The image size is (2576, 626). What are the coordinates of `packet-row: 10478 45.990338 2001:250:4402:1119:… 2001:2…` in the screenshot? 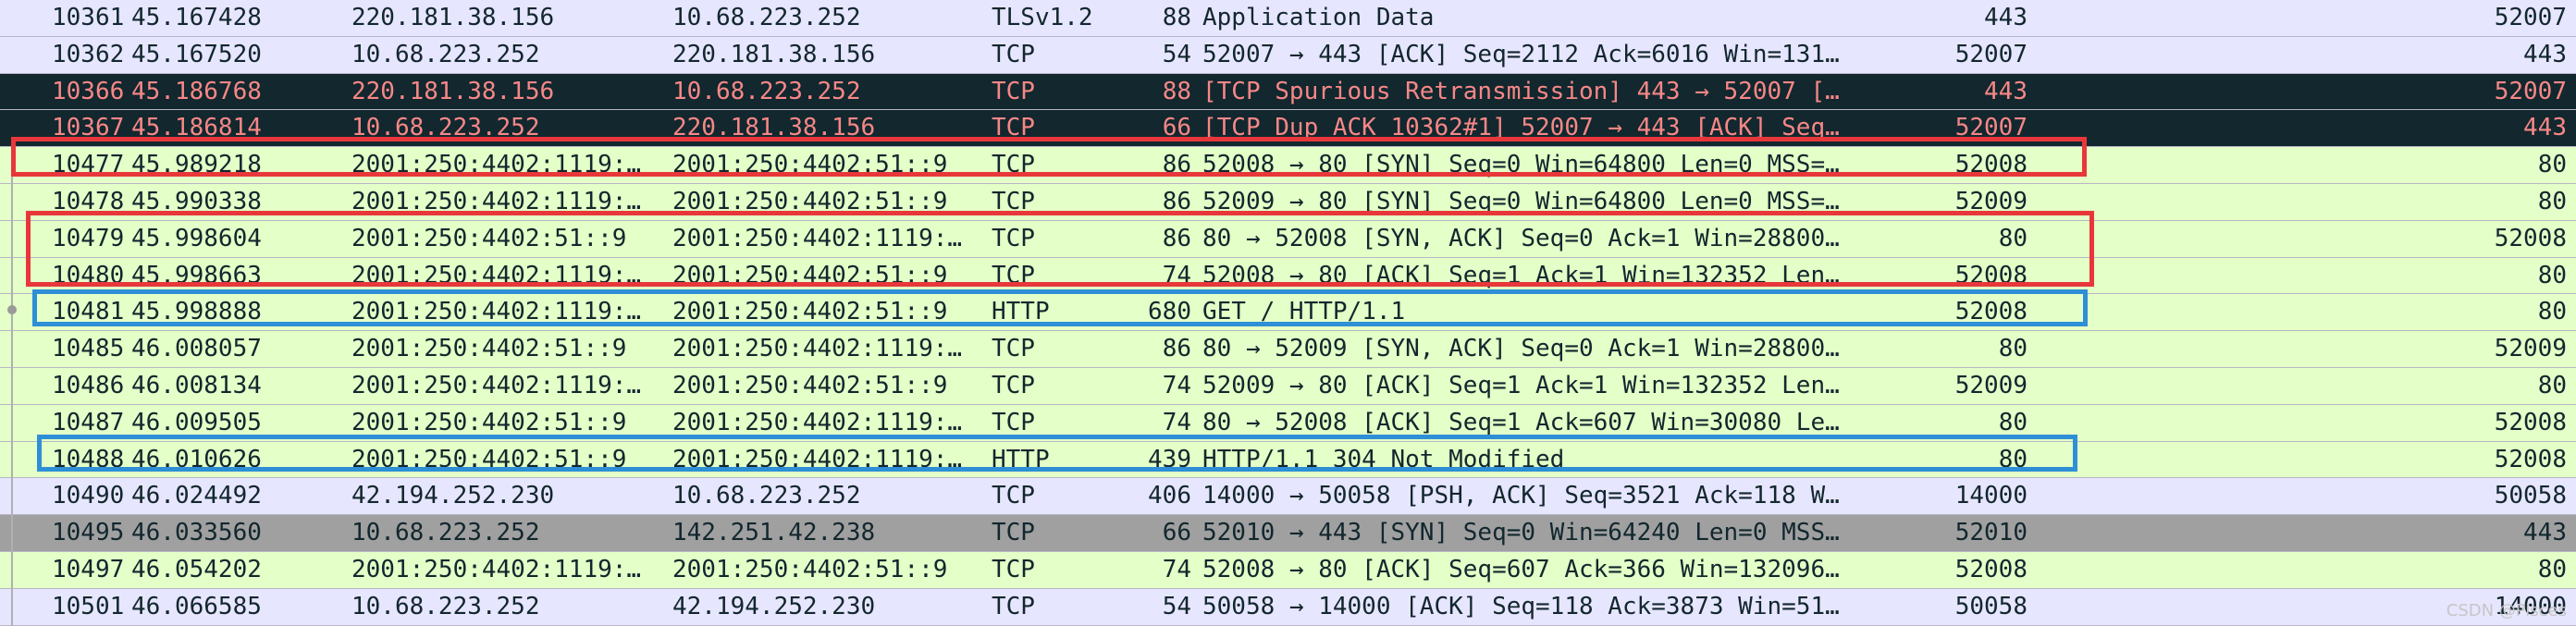 It's located at (1288, 202).